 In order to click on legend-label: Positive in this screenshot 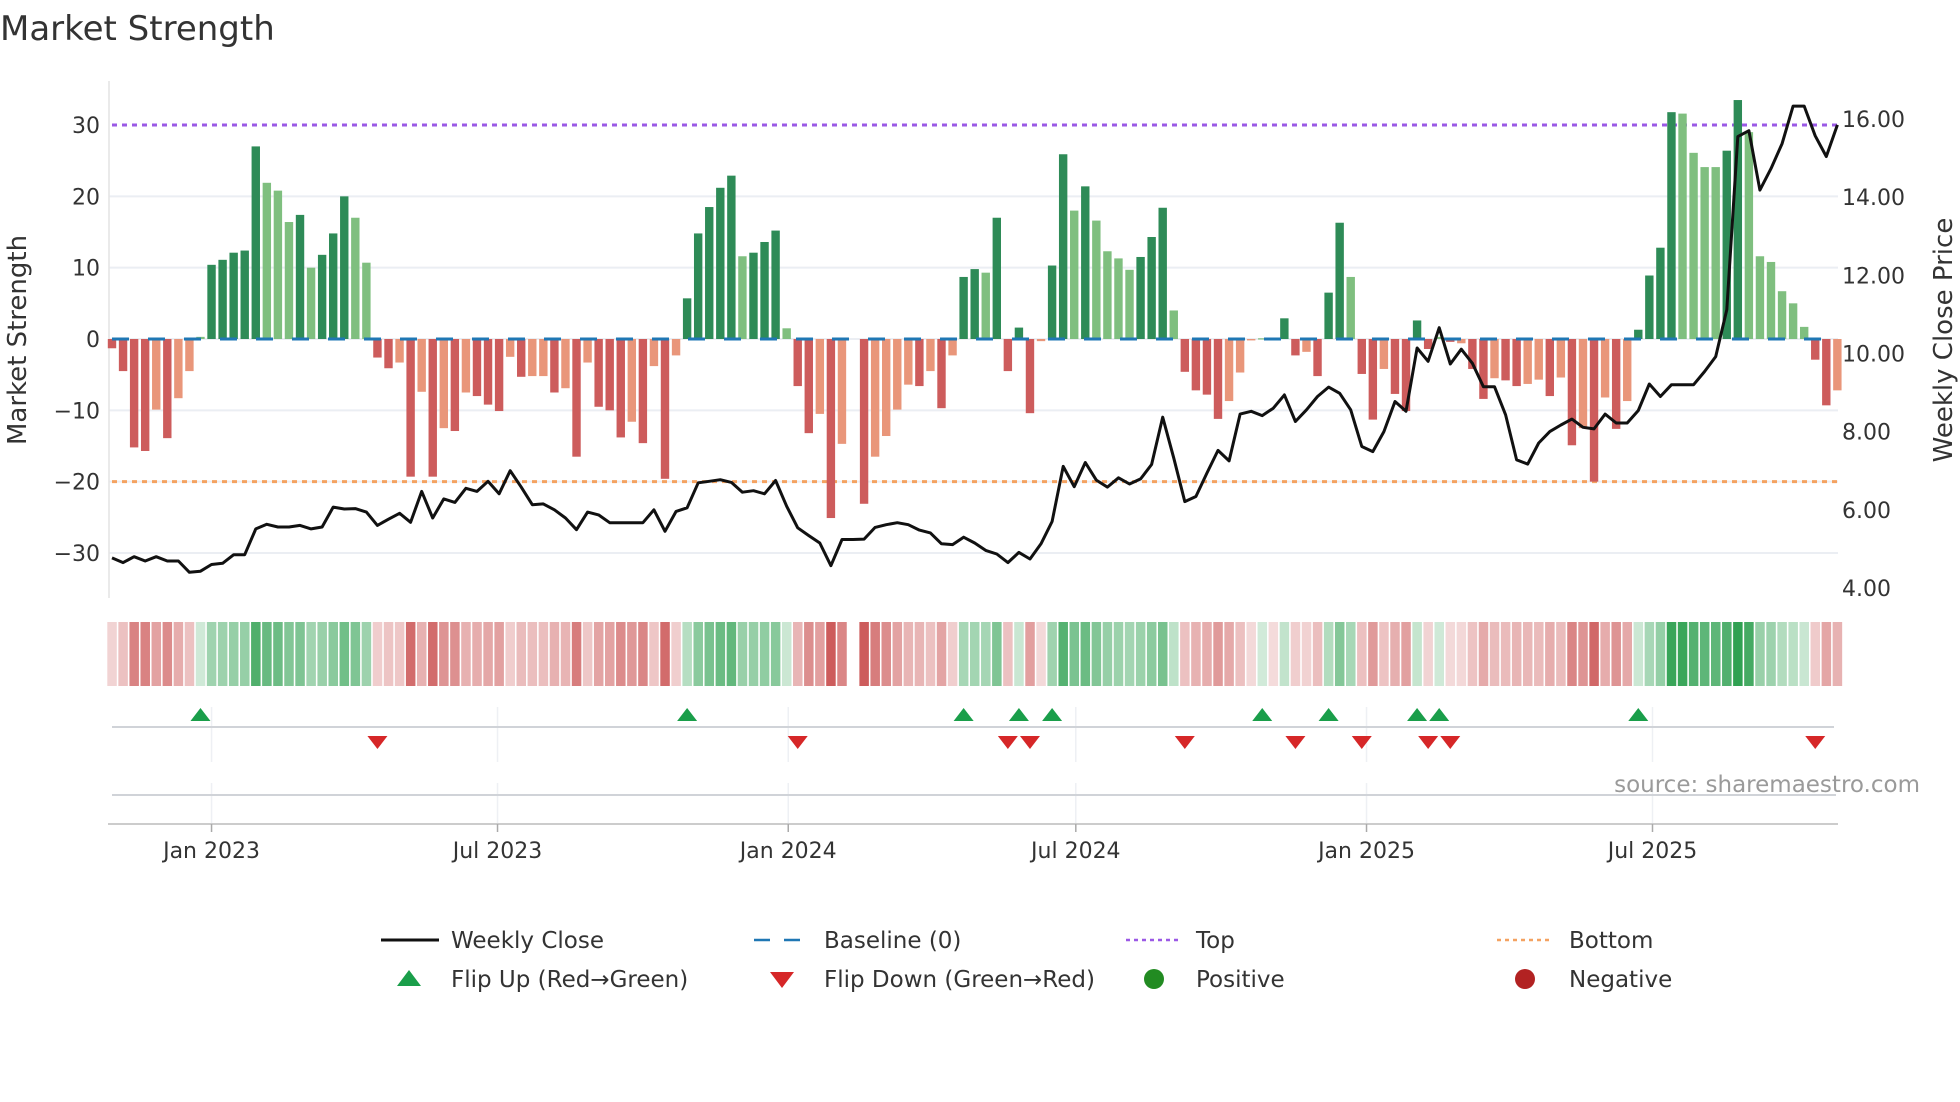, I will do `click(1240, 980)`.